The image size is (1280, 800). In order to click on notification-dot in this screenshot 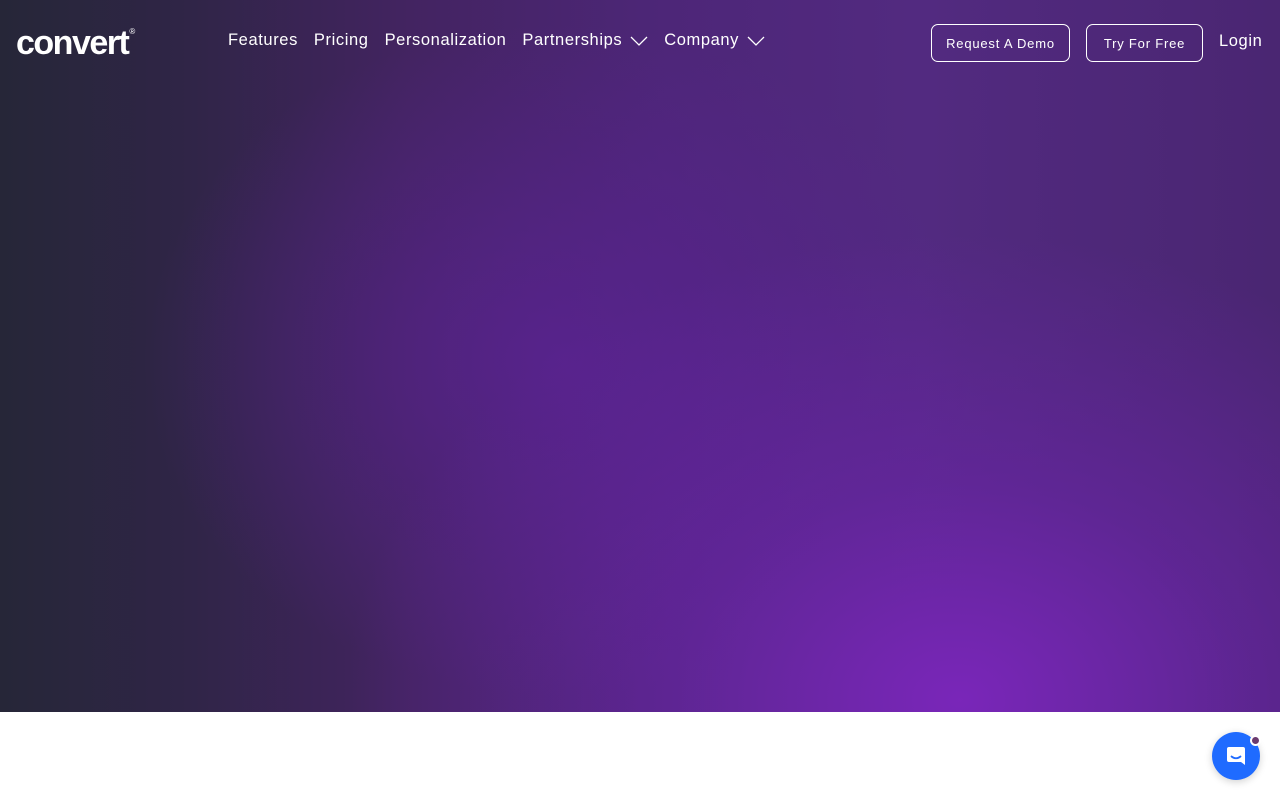, I will do `click(1255, 740)`.